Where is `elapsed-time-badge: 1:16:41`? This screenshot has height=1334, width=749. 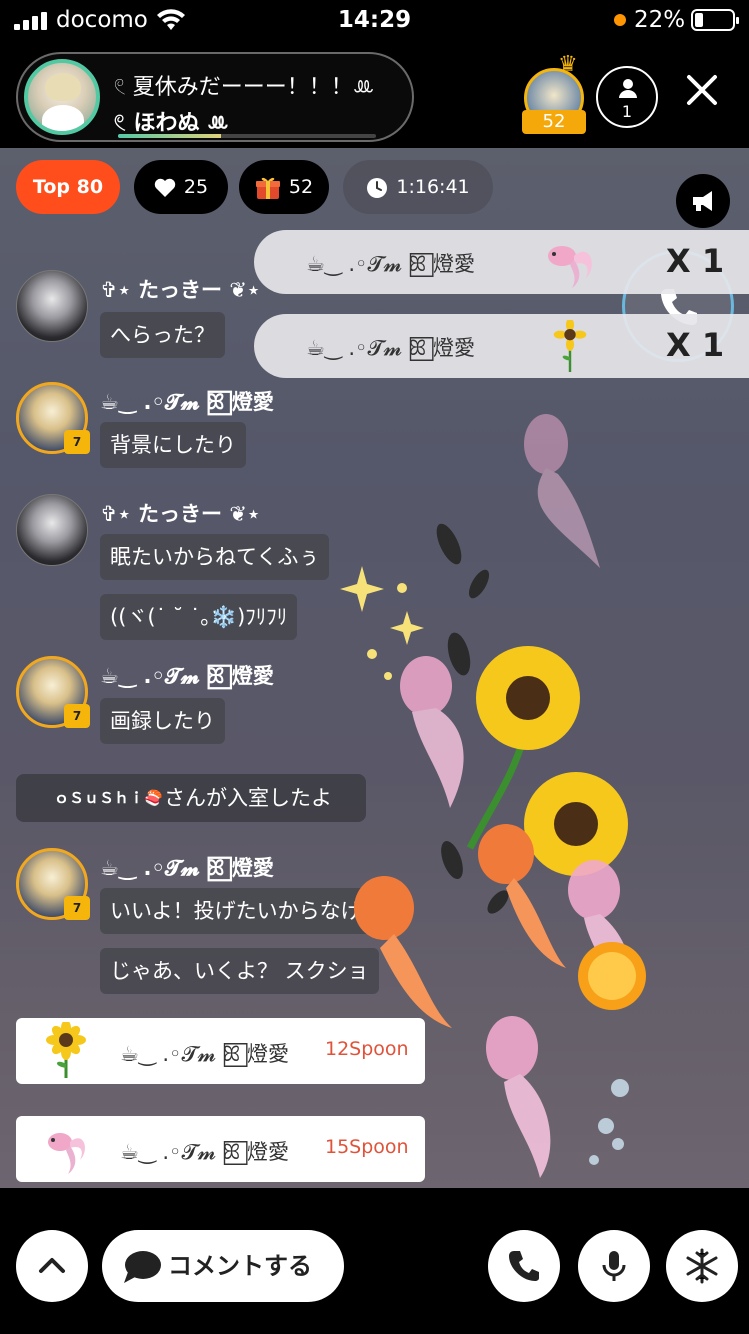
elapsed-time-badge: 1:16:41 is located at coordinates (418, 187).